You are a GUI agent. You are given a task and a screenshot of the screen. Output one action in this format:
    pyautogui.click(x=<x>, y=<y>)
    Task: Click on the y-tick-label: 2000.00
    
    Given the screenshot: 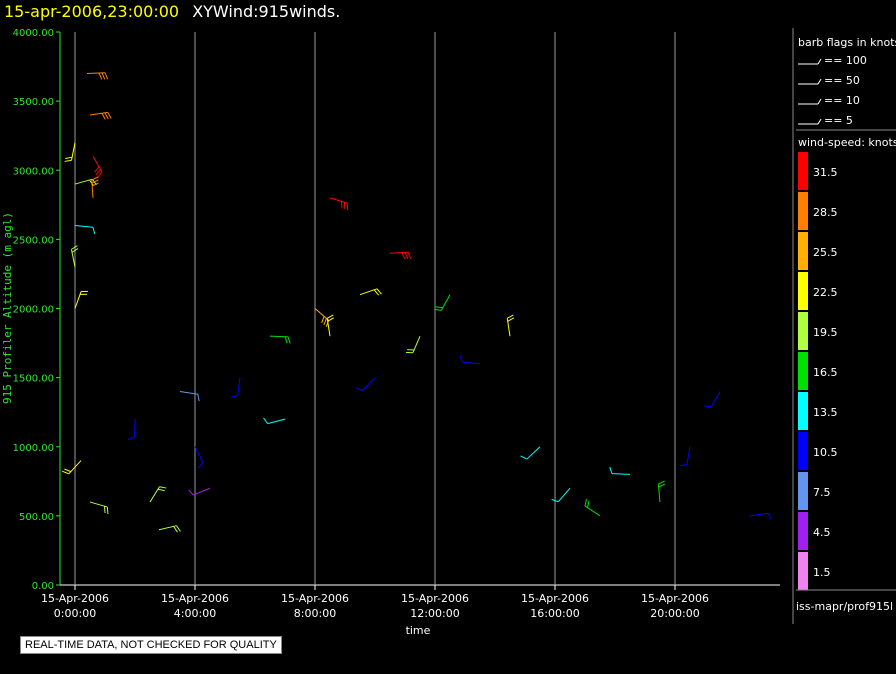 What is the action you would take?
    pyautogui.click(x=33, y=310)
    